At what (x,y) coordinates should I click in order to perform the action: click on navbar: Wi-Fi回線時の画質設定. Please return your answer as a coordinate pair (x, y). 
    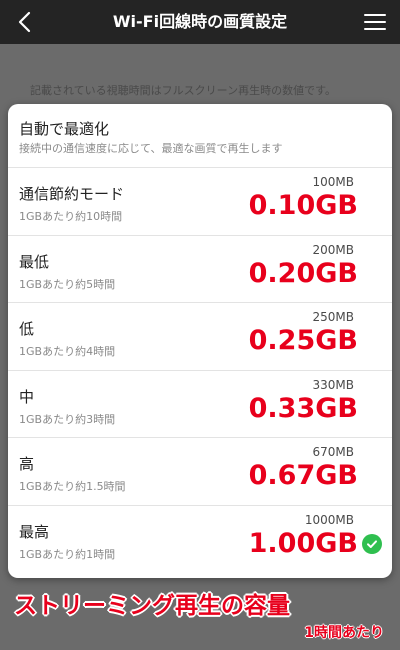
    Looking at the image, I should click on (200, 22).